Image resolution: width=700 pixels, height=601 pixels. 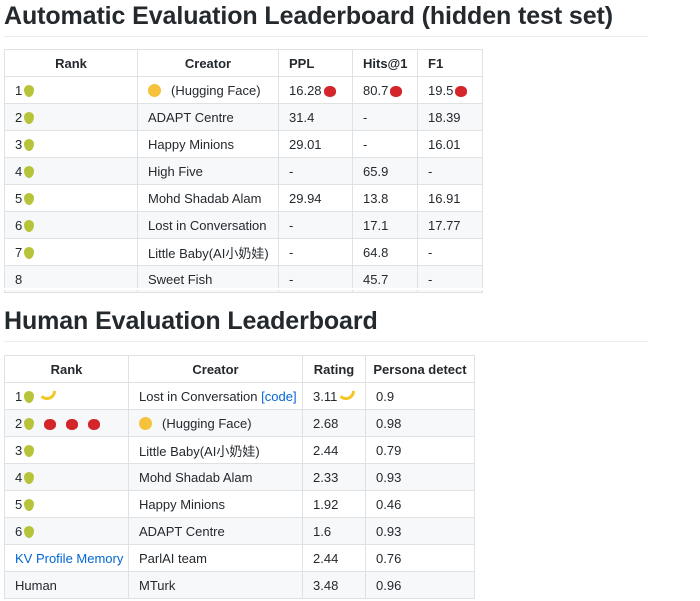 I want to click on table-row: 1 (Hugging Face) 16.28 80.7 19.5, so click(x=243, y=90).